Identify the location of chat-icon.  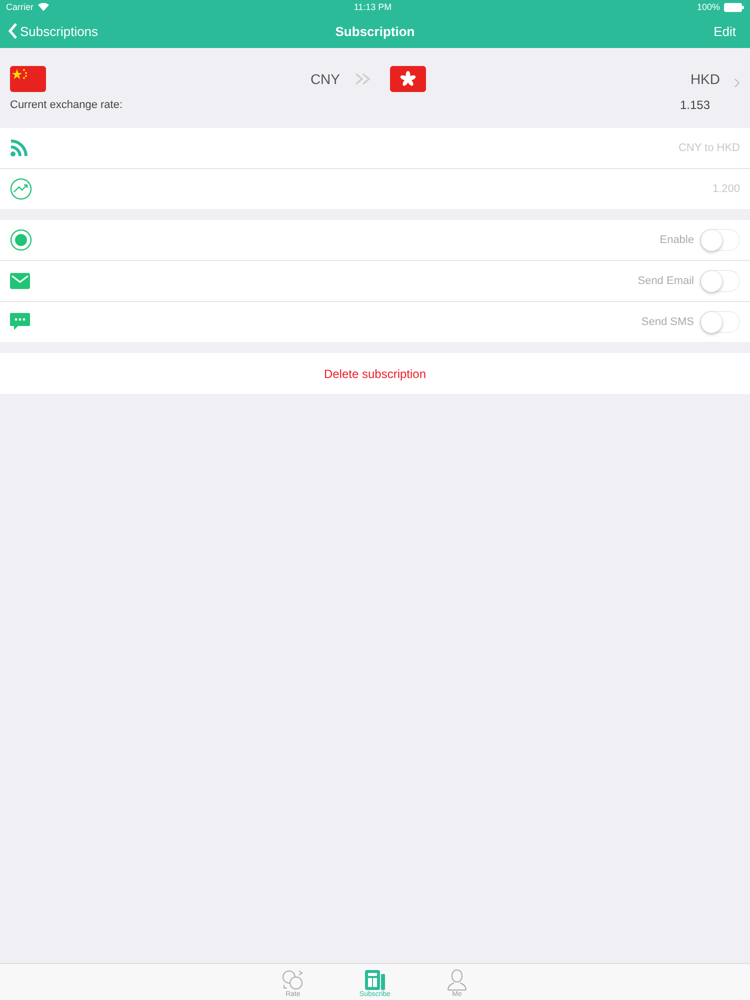
(20, 322).